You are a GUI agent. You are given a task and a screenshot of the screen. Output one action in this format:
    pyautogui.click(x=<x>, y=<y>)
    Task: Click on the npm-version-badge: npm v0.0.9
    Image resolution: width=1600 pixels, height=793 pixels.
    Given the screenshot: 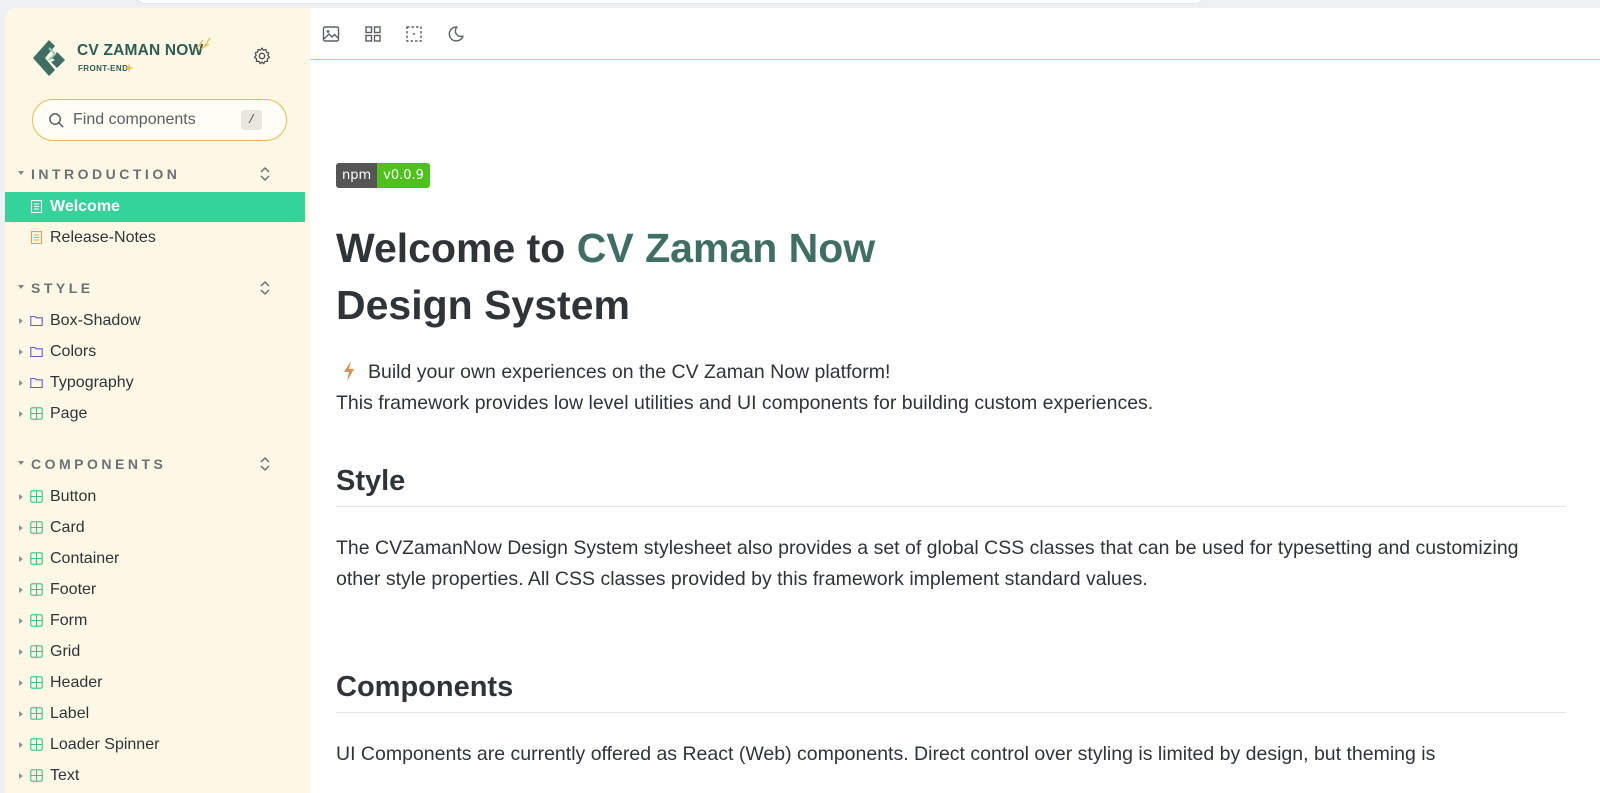 What is the action you would take?
    pyautogui.click(x=383, y=175)
    